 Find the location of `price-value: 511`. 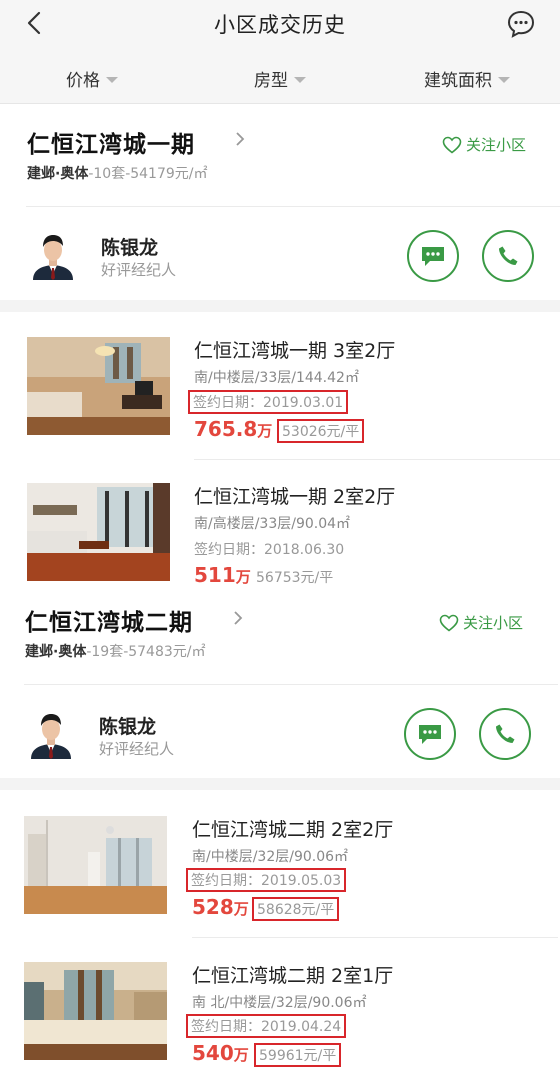

price-value: 511 is located at coordinates (215, 575).